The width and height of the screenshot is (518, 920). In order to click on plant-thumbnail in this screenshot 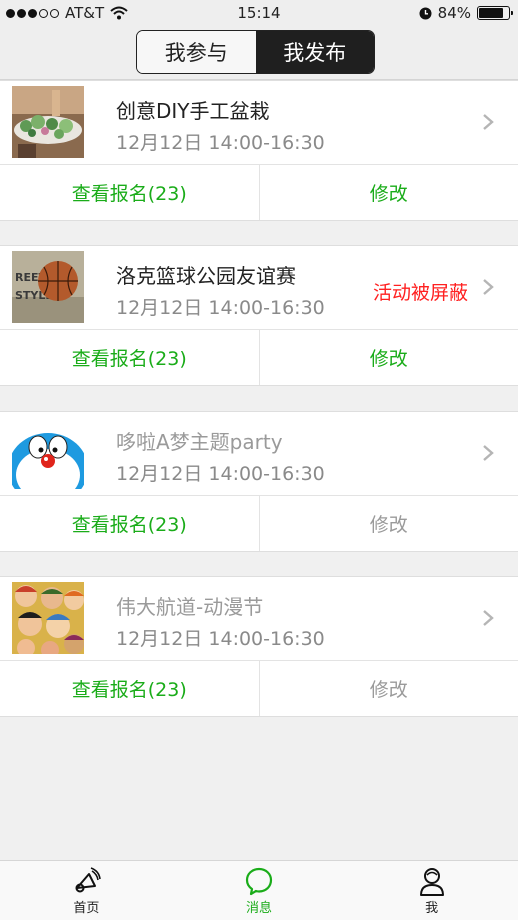, I will do `click(48, 122)`.